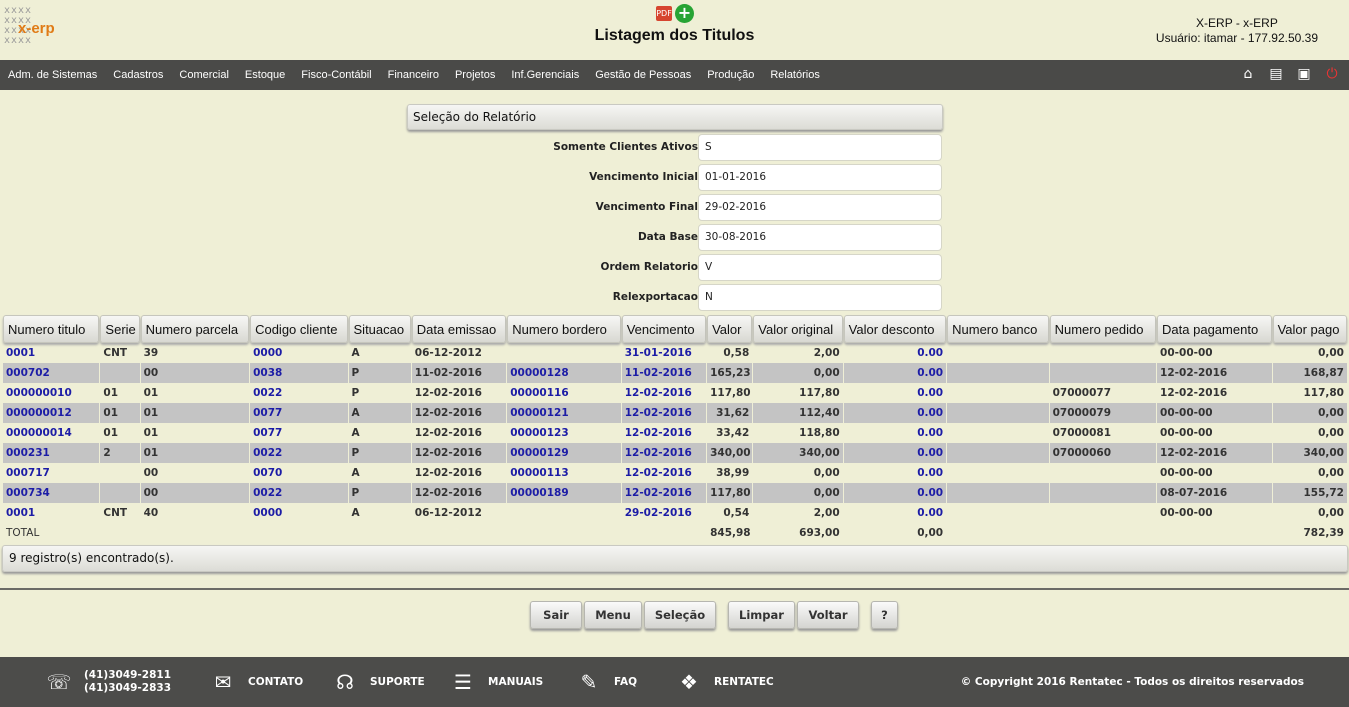  Describe the element at coordinates (564, 413) in the screenshot. I see `table-cell: 00000121` at that location.